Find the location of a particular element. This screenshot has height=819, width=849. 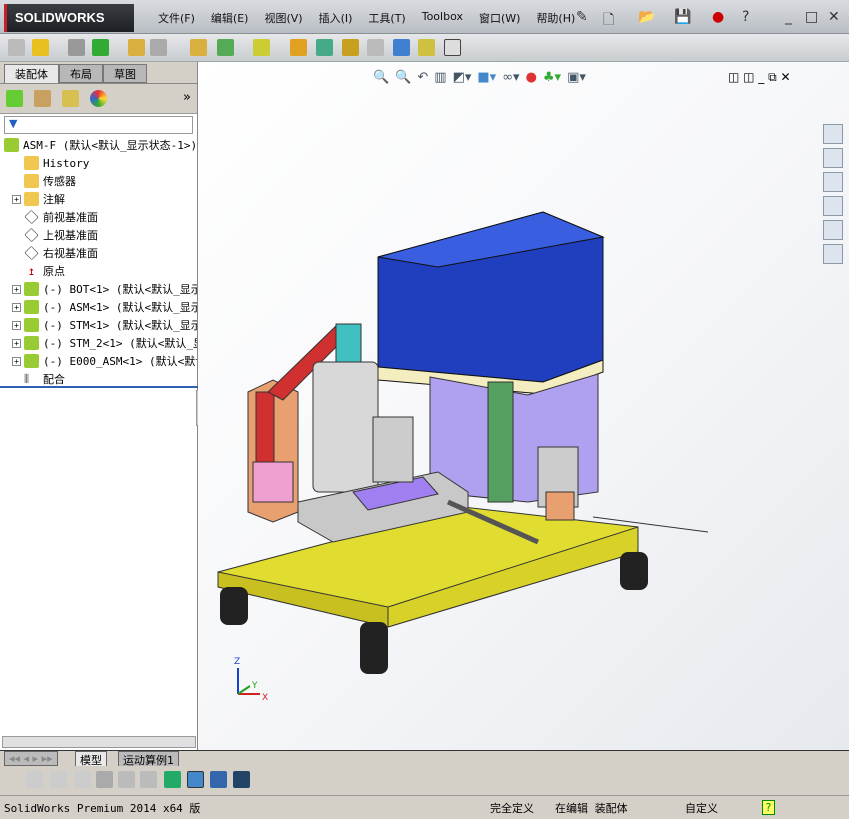

edit-component-icon is located at coordinates (16, 47).